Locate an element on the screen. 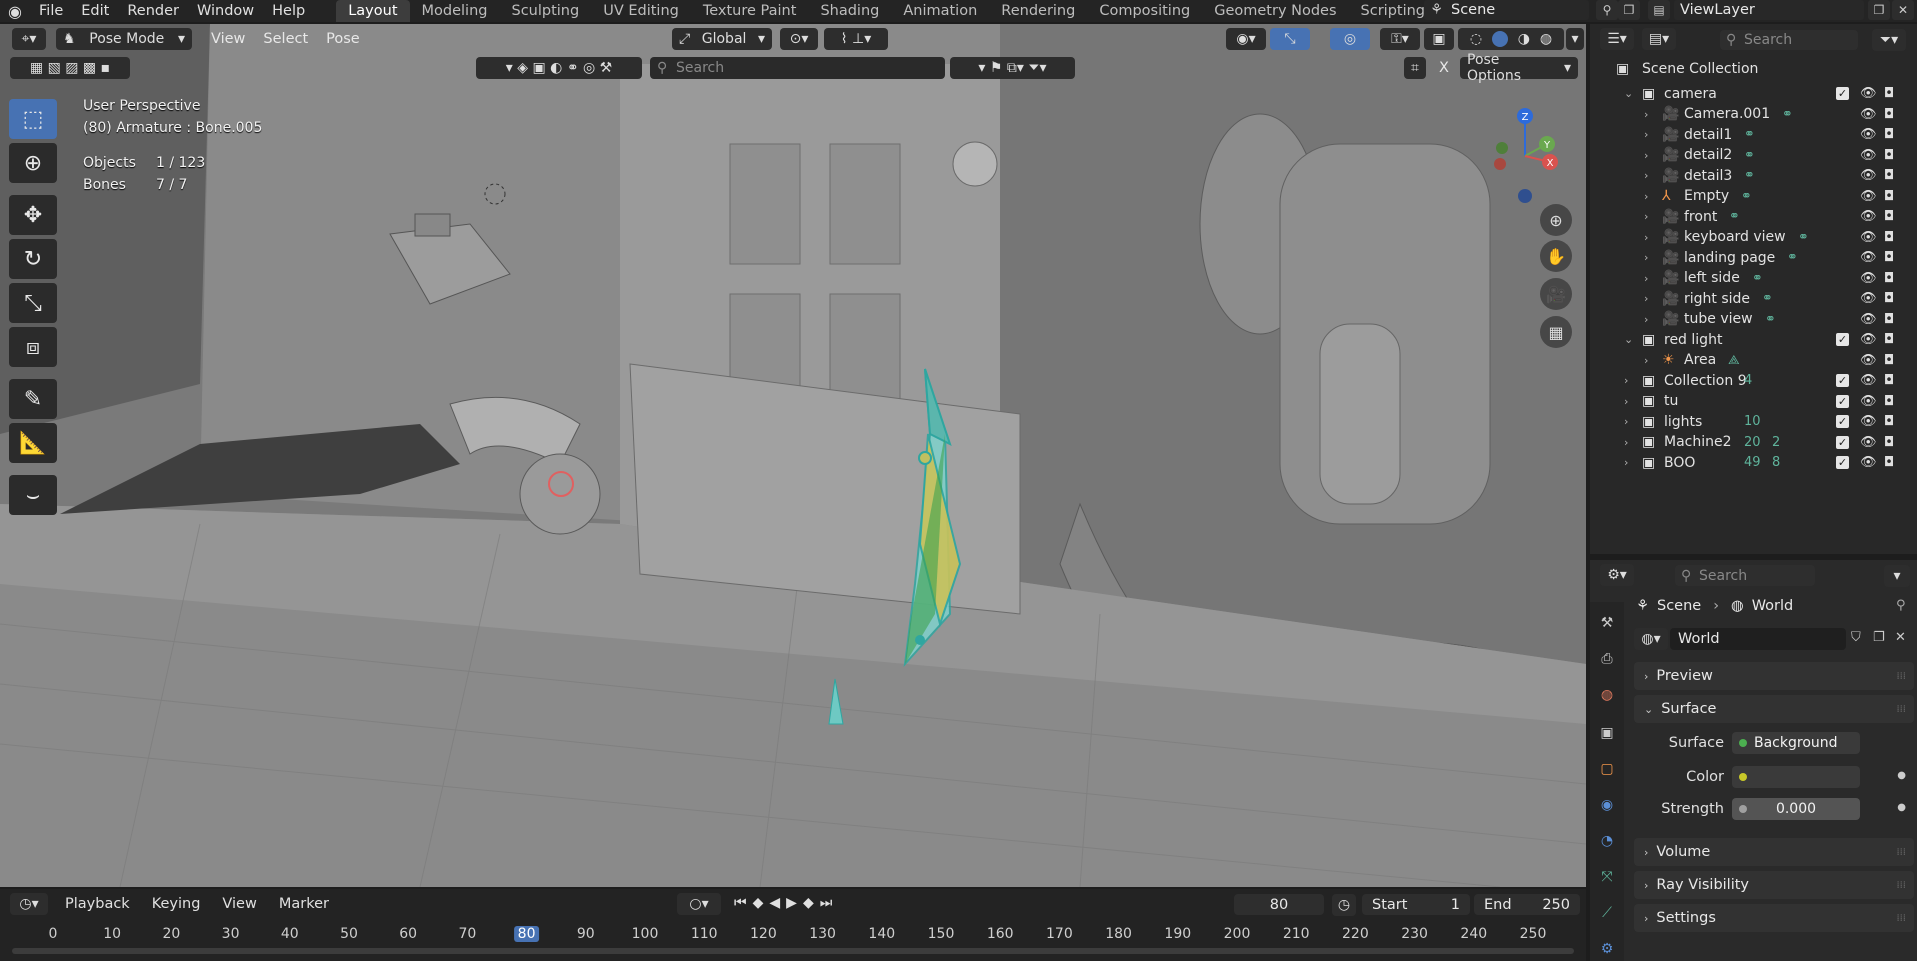 The image size is (1917, 961). collection-row: › ▣ BOO 49 8 ✓ 👁 ◘ is located at coordinates (1753, 462).